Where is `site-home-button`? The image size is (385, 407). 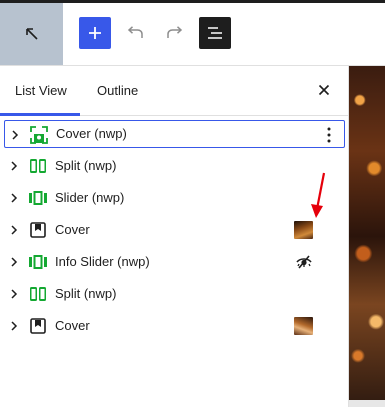 site-home-button is located at coordinates (31, 34).